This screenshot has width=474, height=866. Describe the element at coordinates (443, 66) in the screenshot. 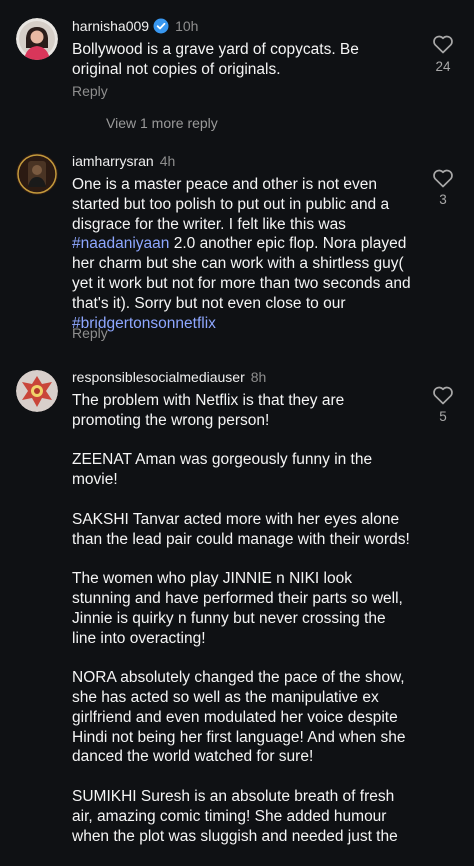

I see `like-count: 24` at that location.